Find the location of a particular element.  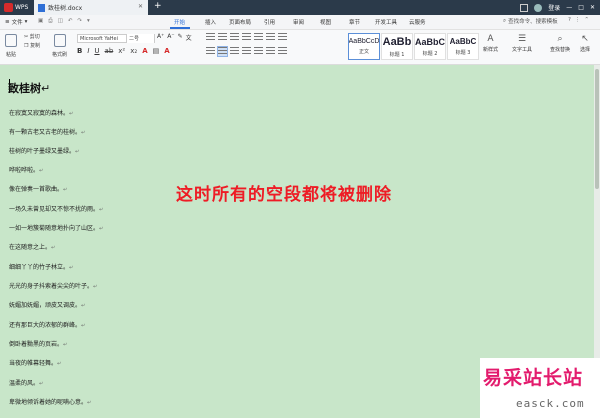

paragraph: 一如一地簇菊随意地扑向了山区。↵ is located at coordinates (56, 227).